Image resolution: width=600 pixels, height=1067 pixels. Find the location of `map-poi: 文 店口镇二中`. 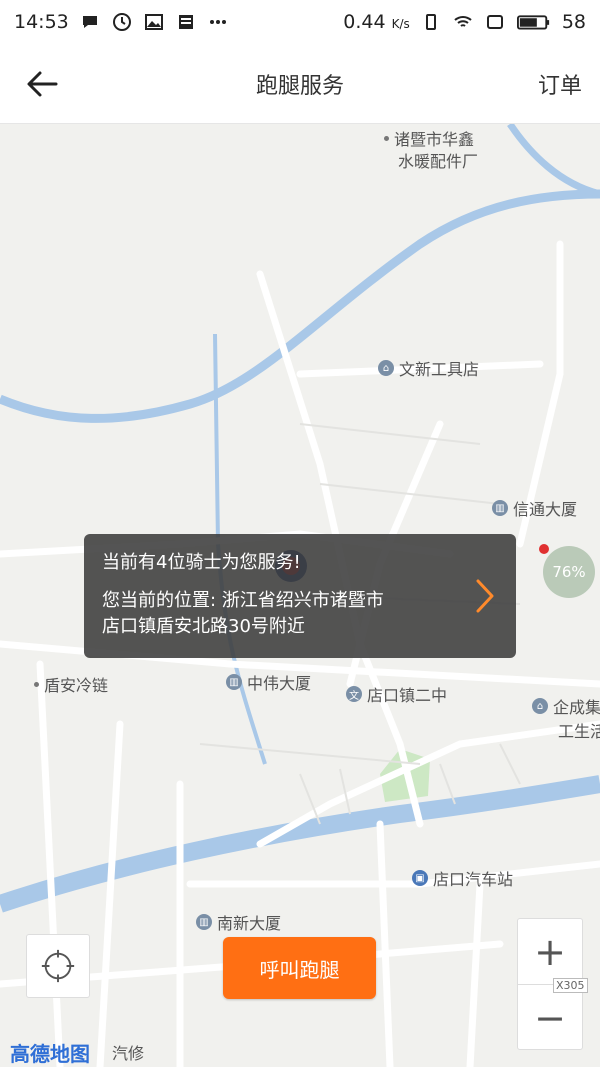

map-poi: 文 店口镇二中 is located at coordinates (396, 694).